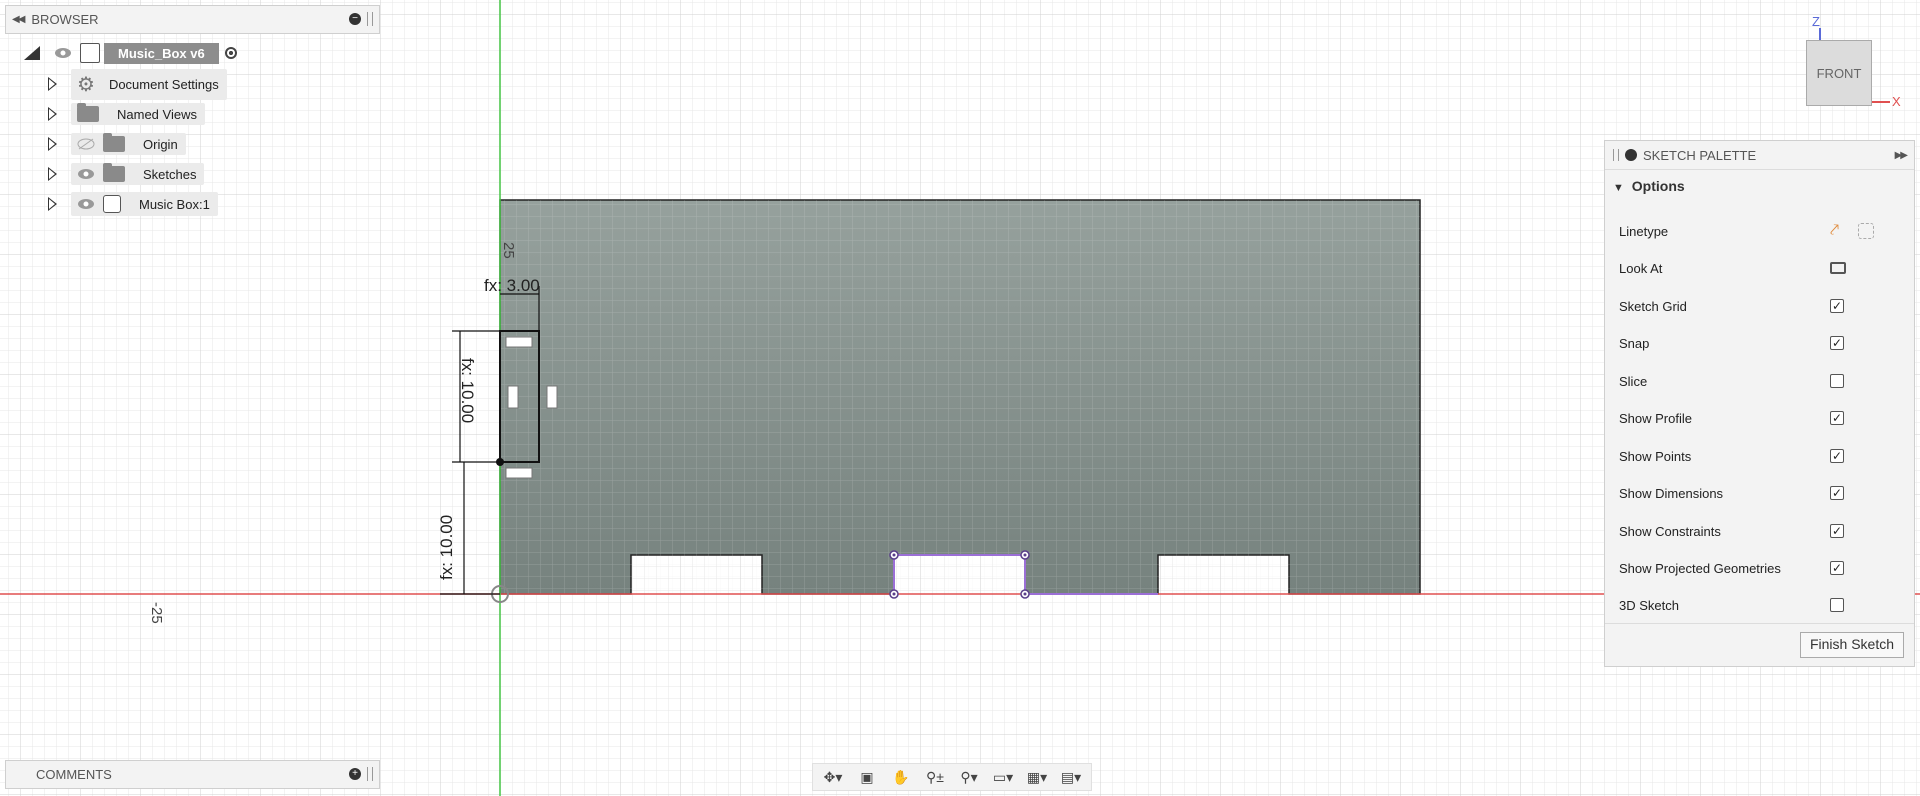  Describe the element at coordinates (160, 144) in the screenshot. I see `tree-item-label: Origin` at that location.